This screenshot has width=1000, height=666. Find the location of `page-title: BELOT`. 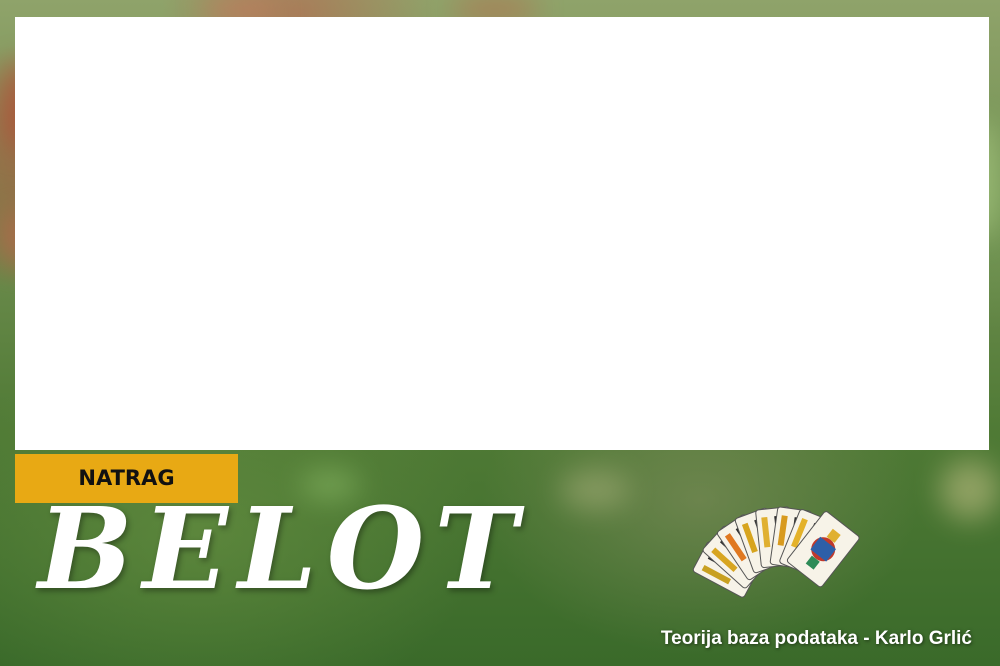

page-title: BELOT is located at coordinates (283, 549).